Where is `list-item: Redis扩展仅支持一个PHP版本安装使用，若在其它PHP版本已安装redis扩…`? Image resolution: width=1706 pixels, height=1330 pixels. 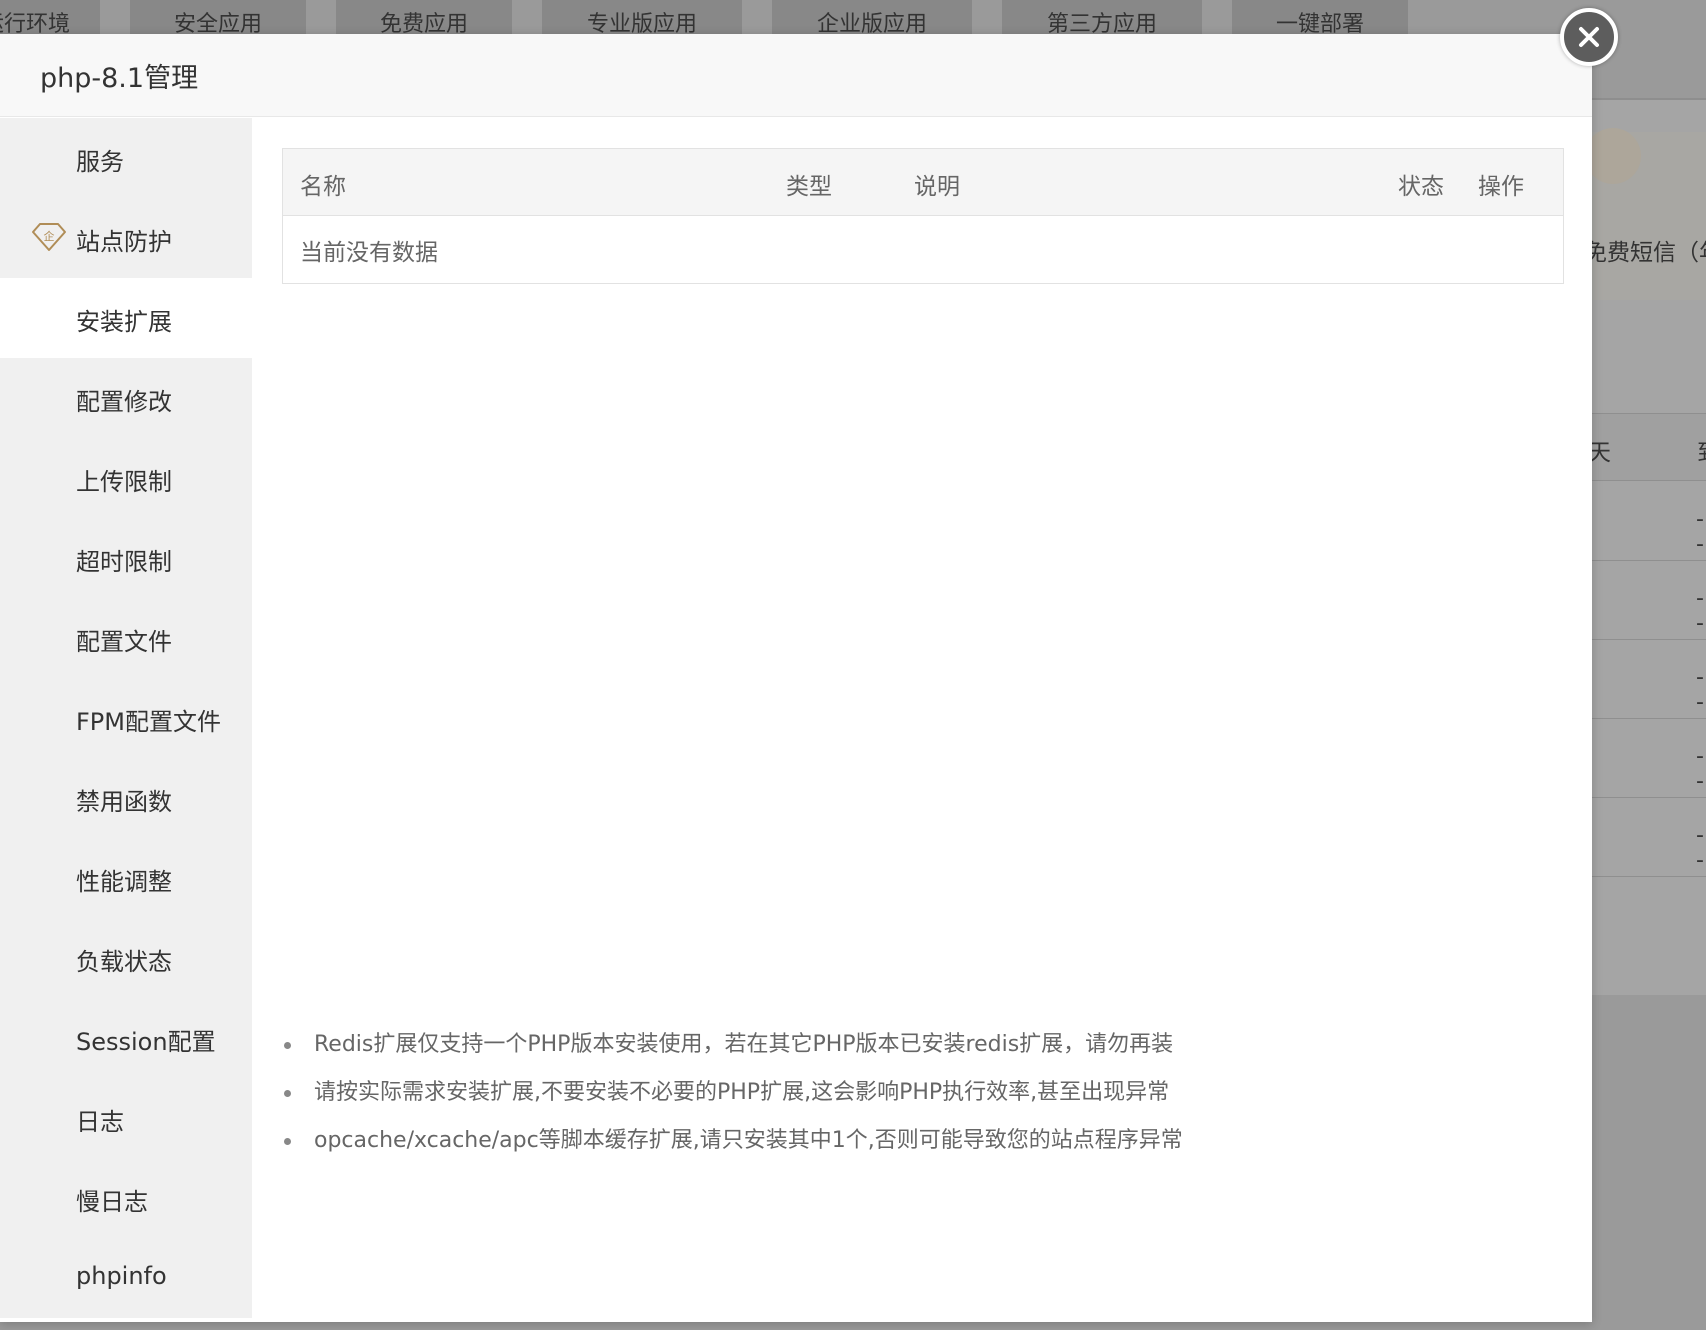
list-item: Redis扩展仅支持一个PHP版本安装使用，若在其它PHP版本已安装redis扩… is located at coordinates (927, 1045).